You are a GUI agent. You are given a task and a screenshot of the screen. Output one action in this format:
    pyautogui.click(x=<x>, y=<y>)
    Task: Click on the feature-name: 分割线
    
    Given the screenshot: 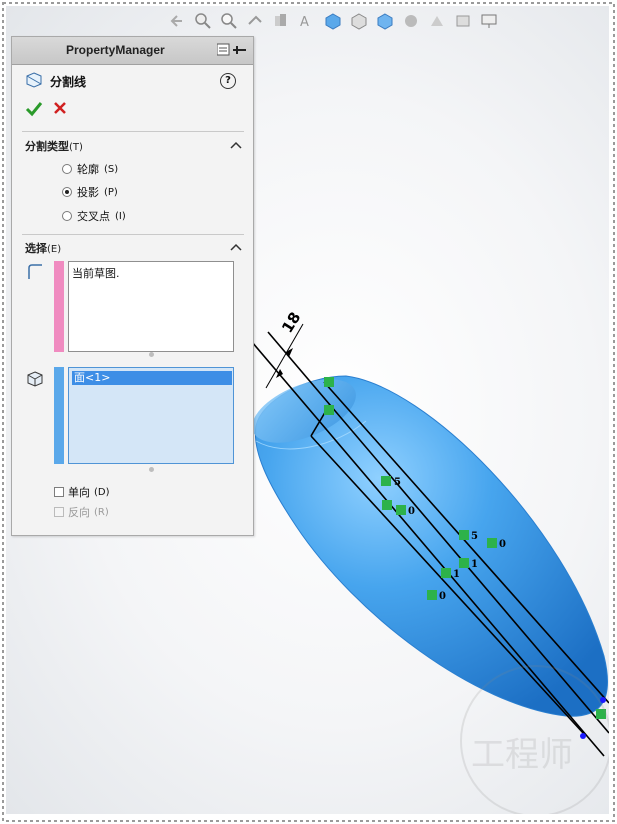 What is the action you would take?
    pyautogui.click(x=68, y=82)
    